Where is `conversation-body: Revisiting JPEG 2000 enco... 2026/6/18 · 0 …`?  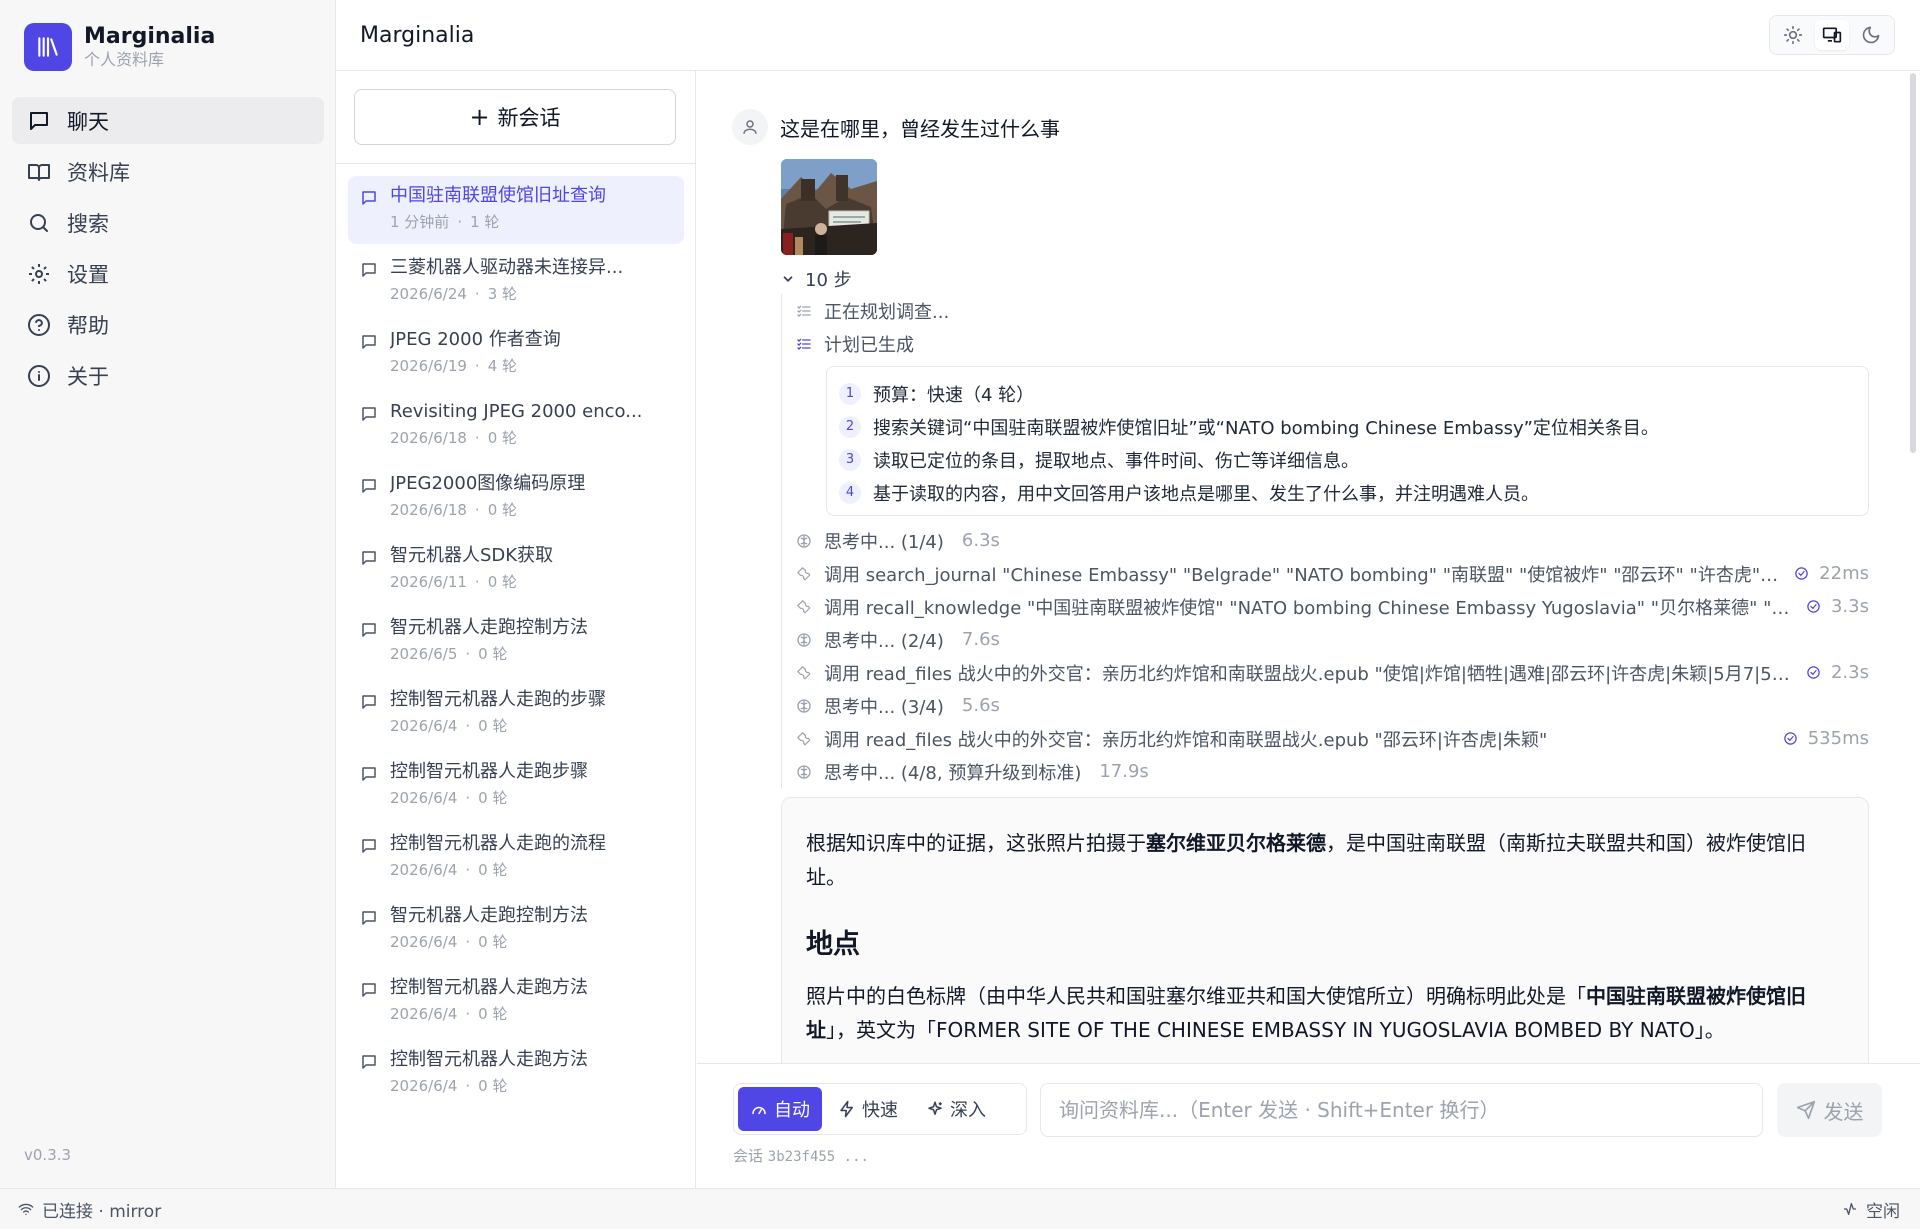
conversation-body: Revisiting JPEG 2000 enco... 2026/6/18 · 0 … is located at coordinates (532, 430).